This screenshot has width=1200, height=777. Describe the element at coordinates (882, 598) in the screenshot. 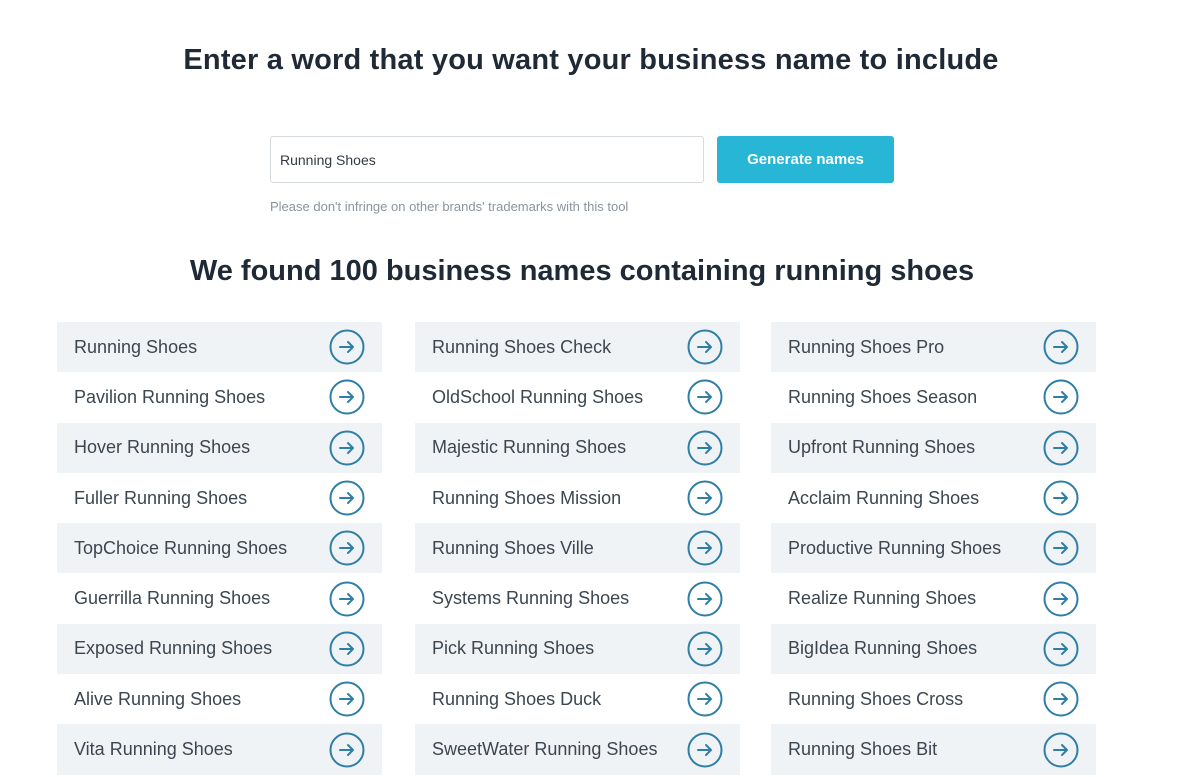

I see `business-name-label: Realize Running Shoes` at that location.